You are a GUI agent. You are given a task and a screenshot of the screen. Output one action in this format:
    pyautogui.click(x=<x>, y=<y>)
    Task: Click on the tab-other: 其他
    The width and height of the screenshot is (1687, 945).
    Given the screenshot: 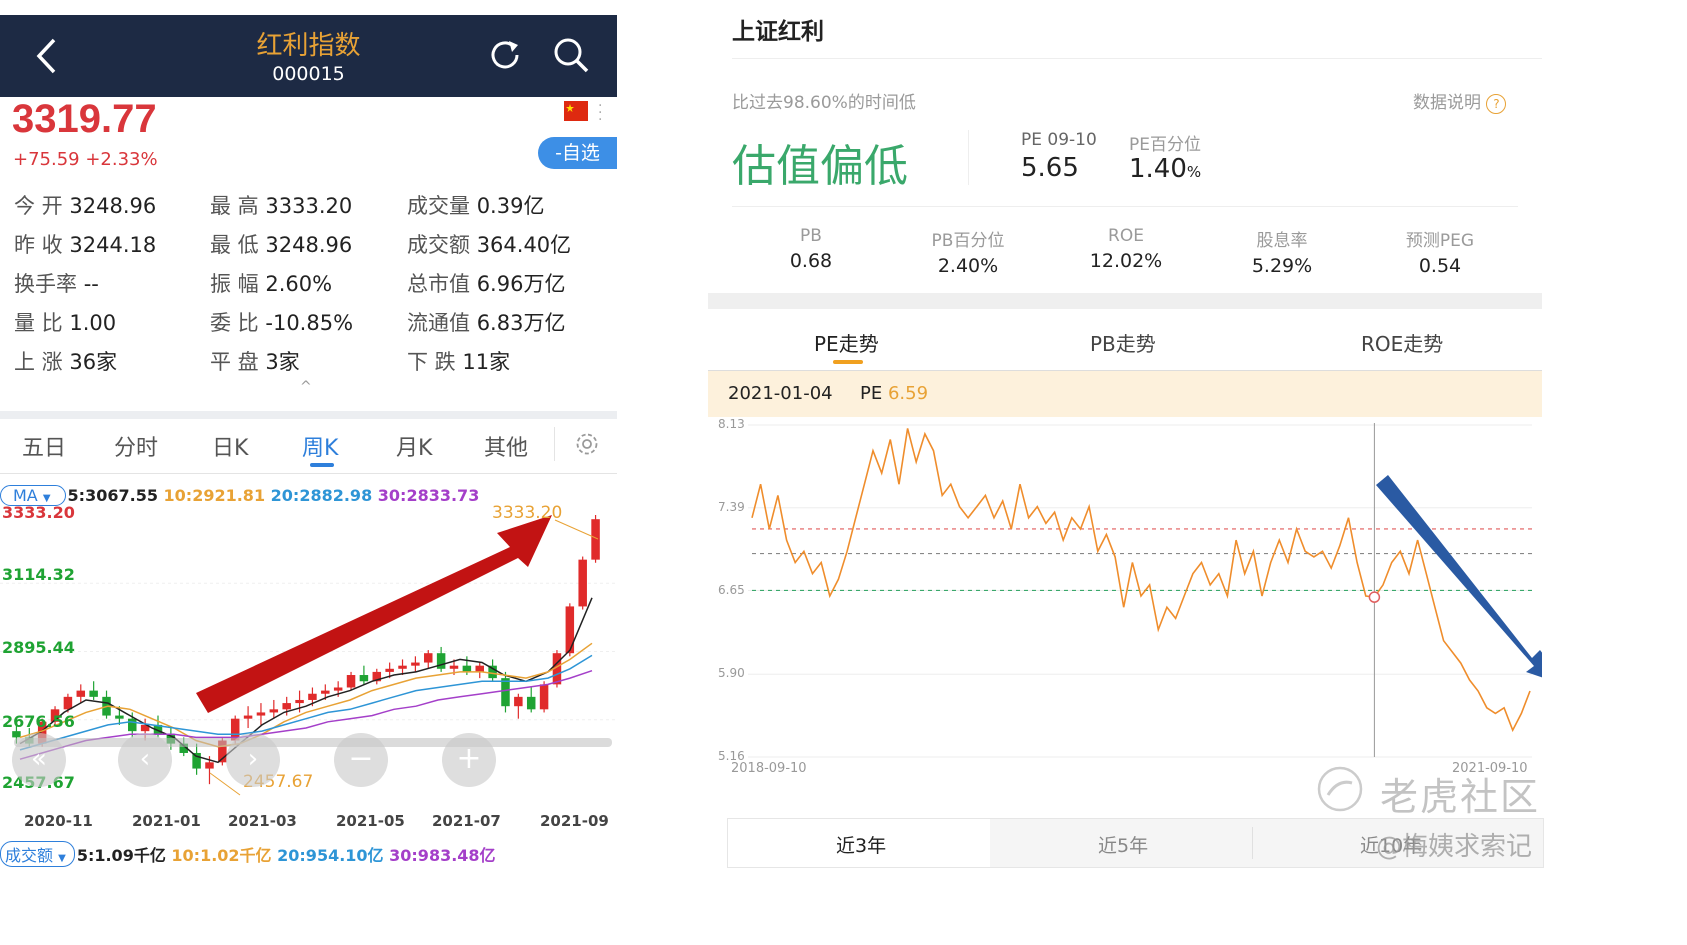 What is the action you would take?
    pyautogui.click(x=506, y=446)
    